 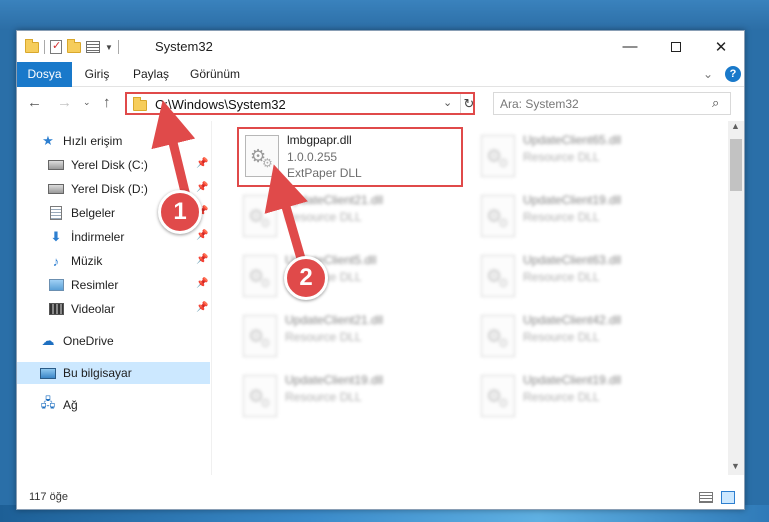 I want to click on search-icon: ⌕, so click(x=715, y=103).